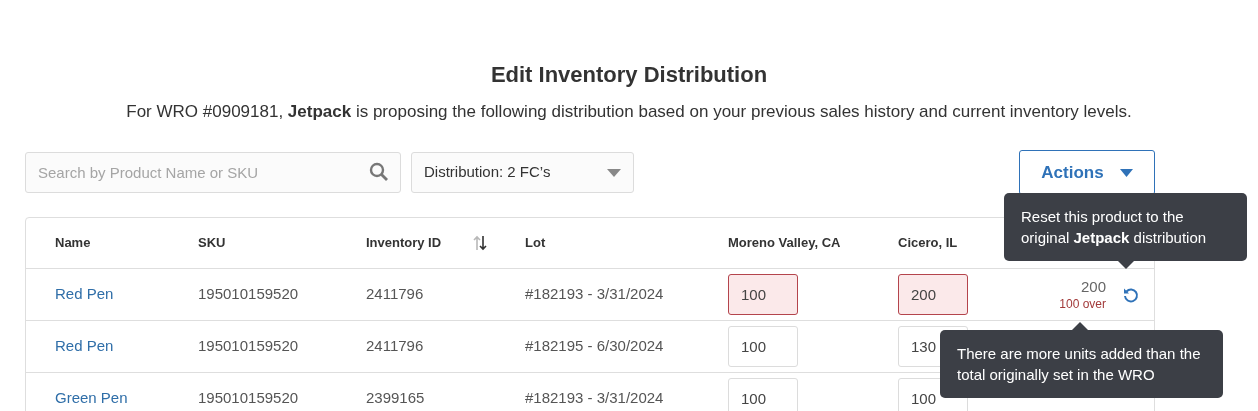 This screenshot has width=1258, height=411. Describe the element at coordinates (1082, 303) in the screenshot. I see `over-warning: 100 over` at that location.